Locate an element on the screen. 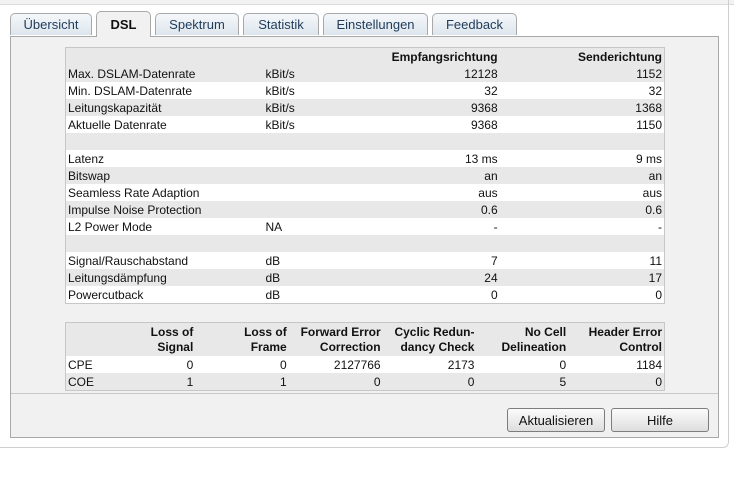 This screenshot has width=734, height=480. errors-cell-crc: 2173 is located at coordinates (461, 364).